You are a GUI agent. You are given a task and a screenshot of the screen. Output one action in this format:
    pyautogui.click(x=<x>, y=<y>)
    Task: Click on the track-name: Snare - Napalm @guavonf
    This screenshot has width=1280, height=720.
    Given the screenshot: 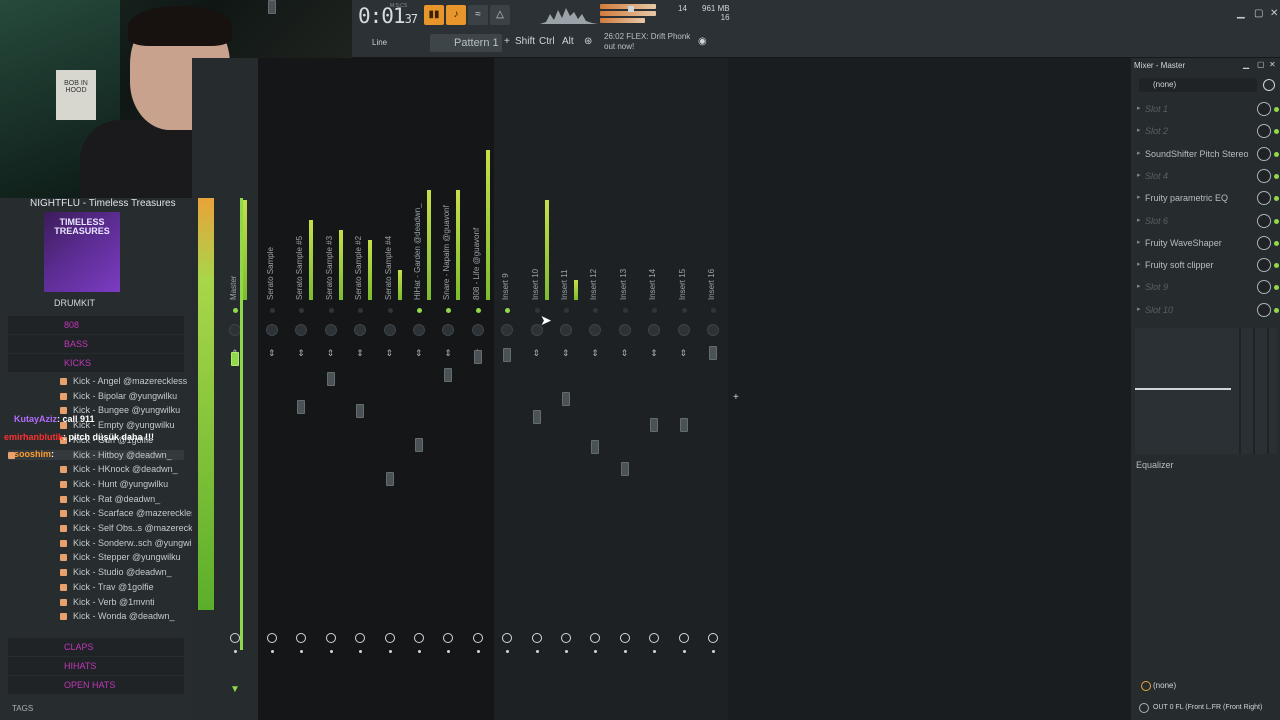 What is the action you would take?
    pyautogui.click(x=446, y=252)
    